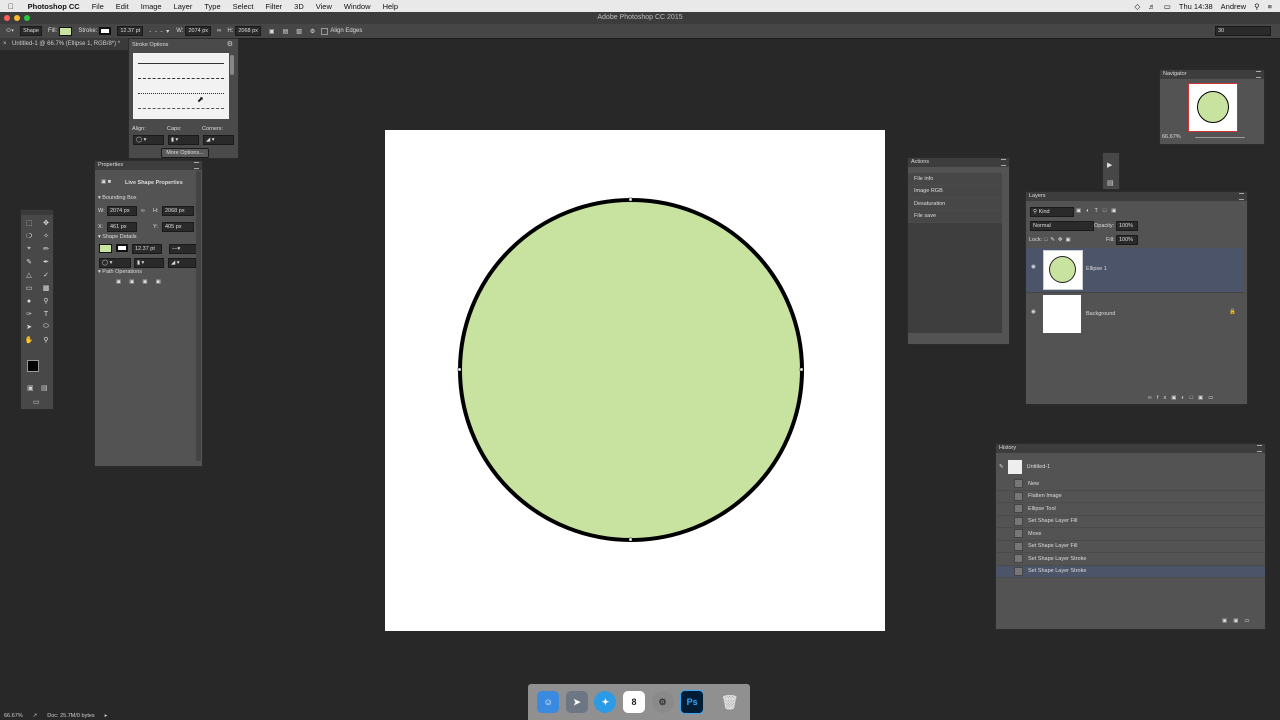  I want to click on link-icon: ∞, so click(219, 31).